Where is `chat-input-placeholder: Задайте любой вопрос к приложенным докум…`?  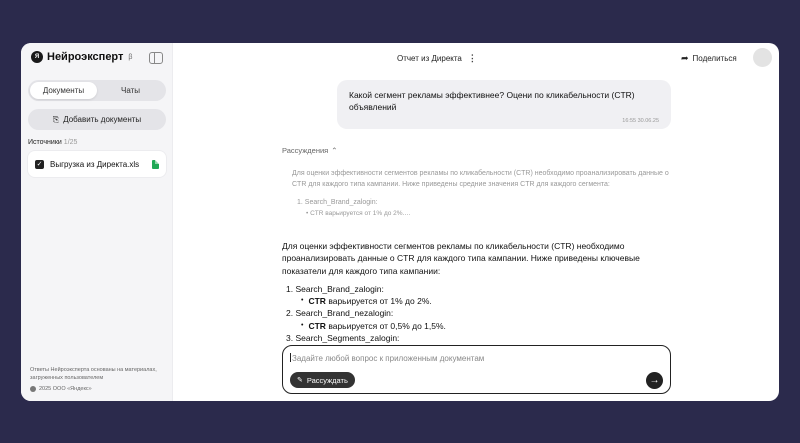
chat-input-placeholder: Задайте любой вопрос к приложенным докум… is located at coordinates (387, 358).